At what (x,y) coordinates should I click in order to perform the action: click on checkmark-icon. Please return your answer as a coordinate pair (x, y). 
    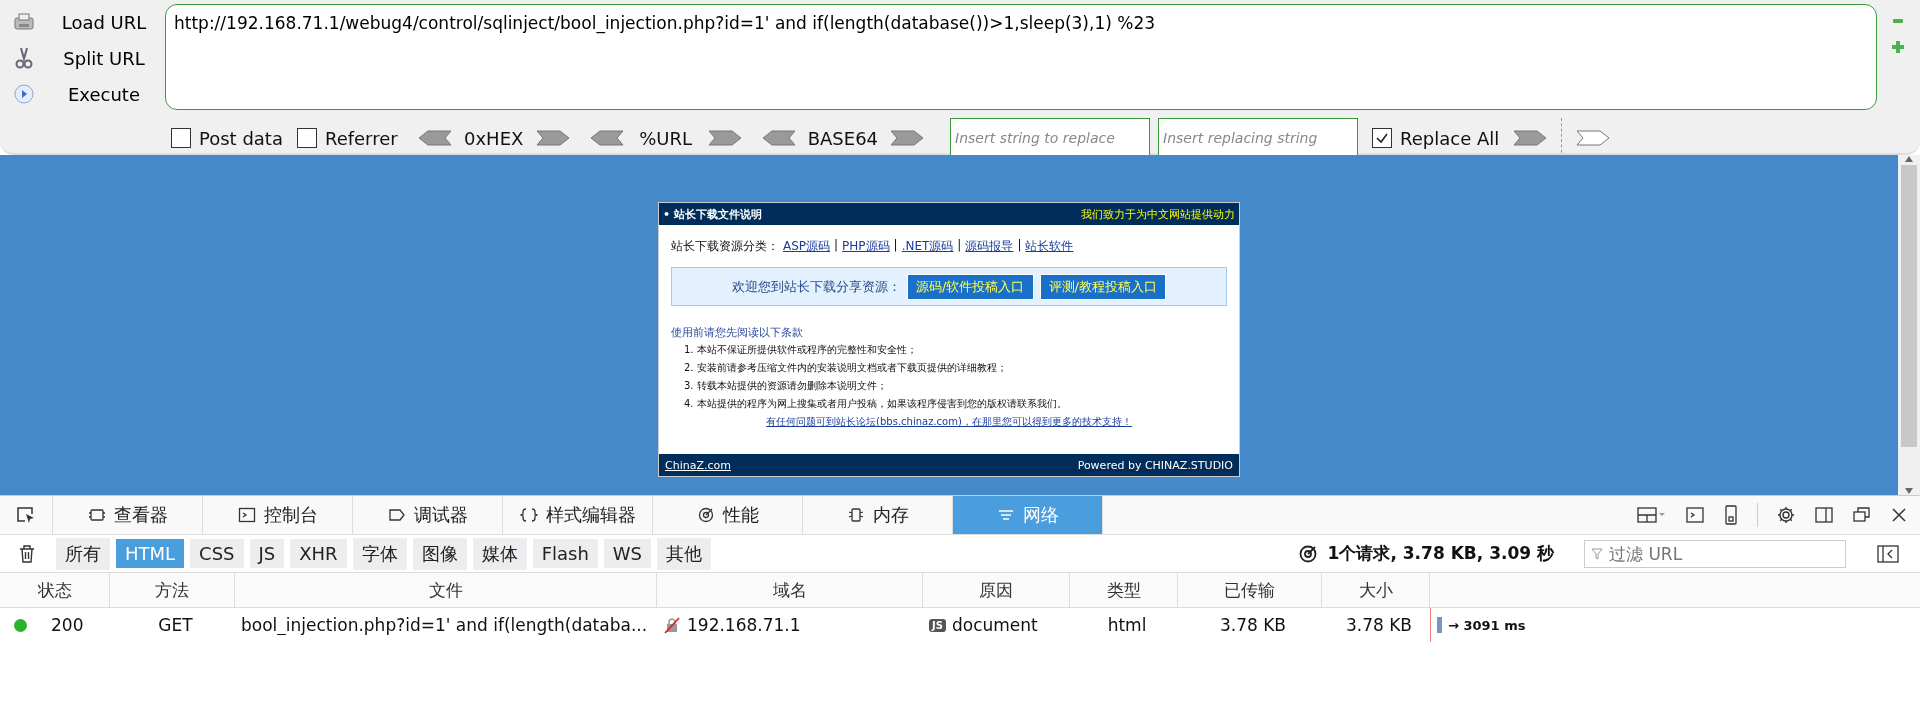
    Looking at the image, I should click on (1382, 138).